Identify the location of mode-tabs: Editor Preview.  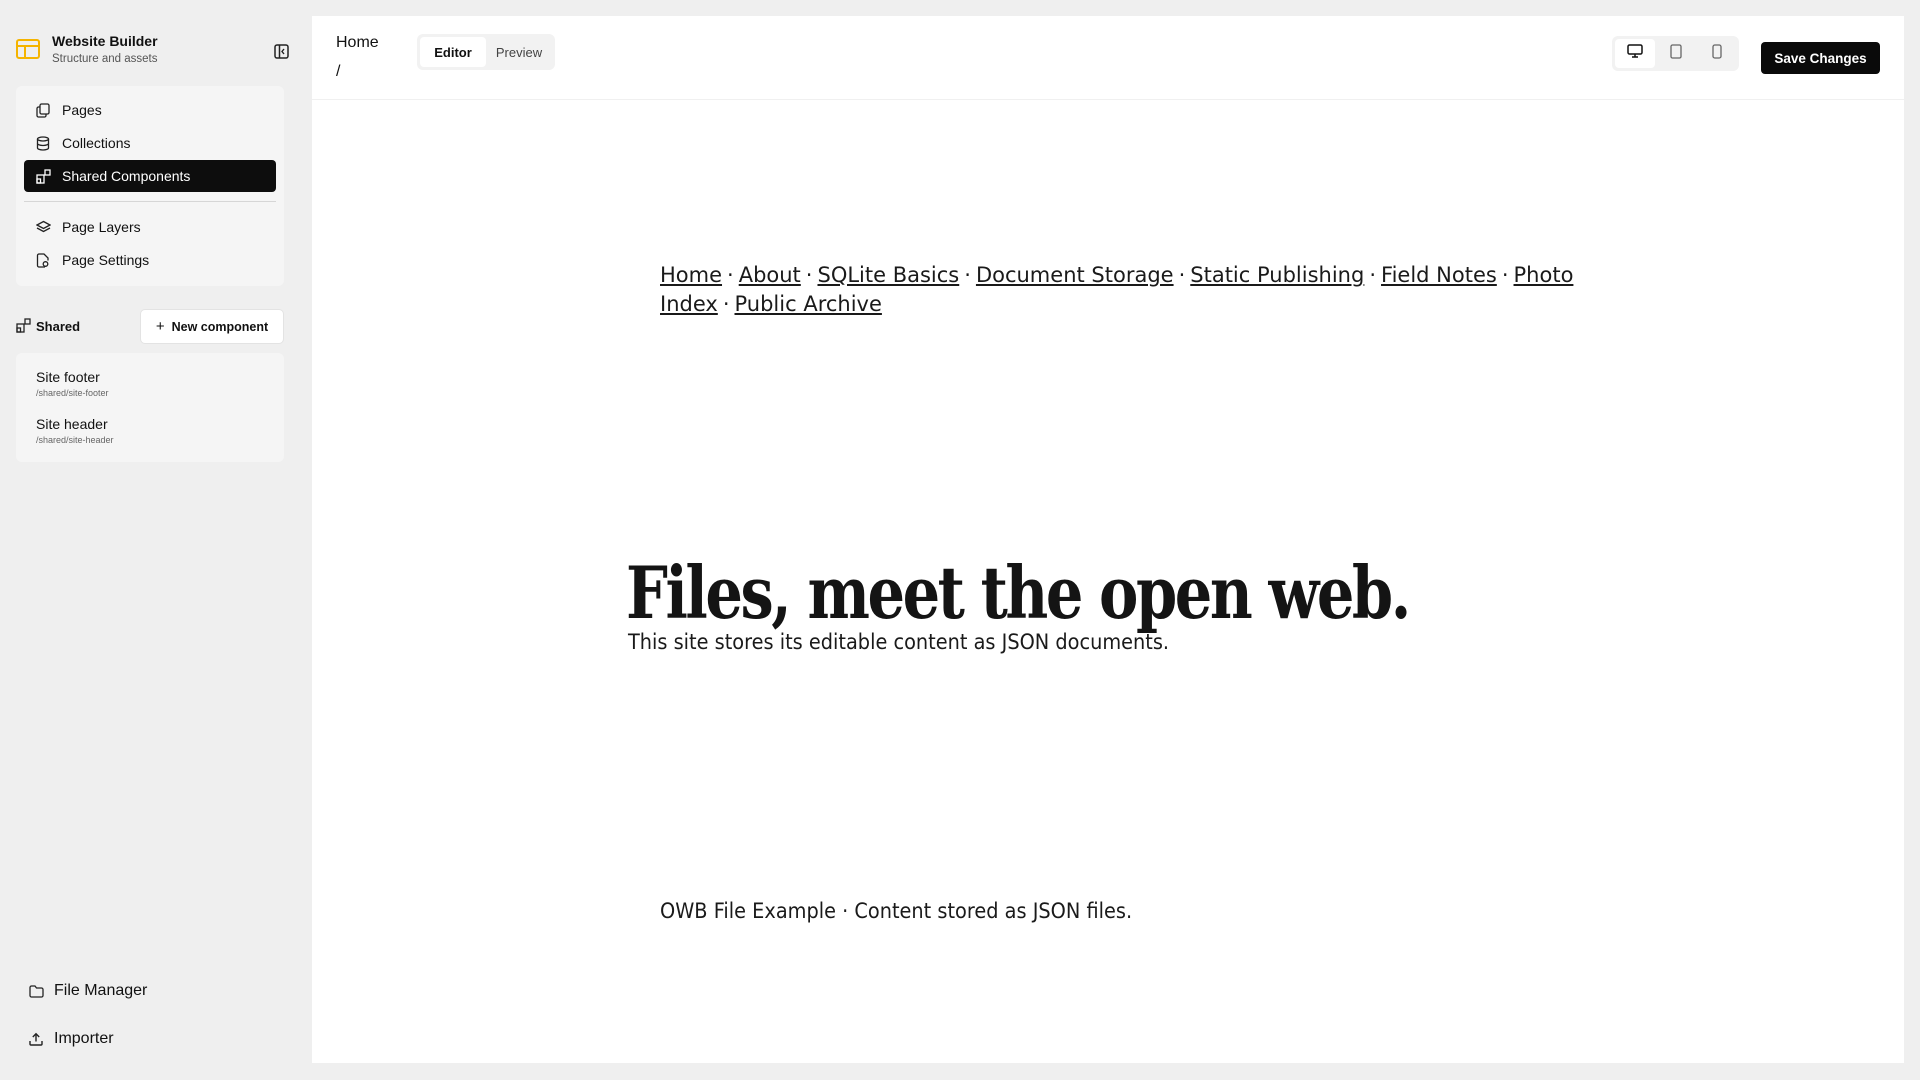
(486, 52).